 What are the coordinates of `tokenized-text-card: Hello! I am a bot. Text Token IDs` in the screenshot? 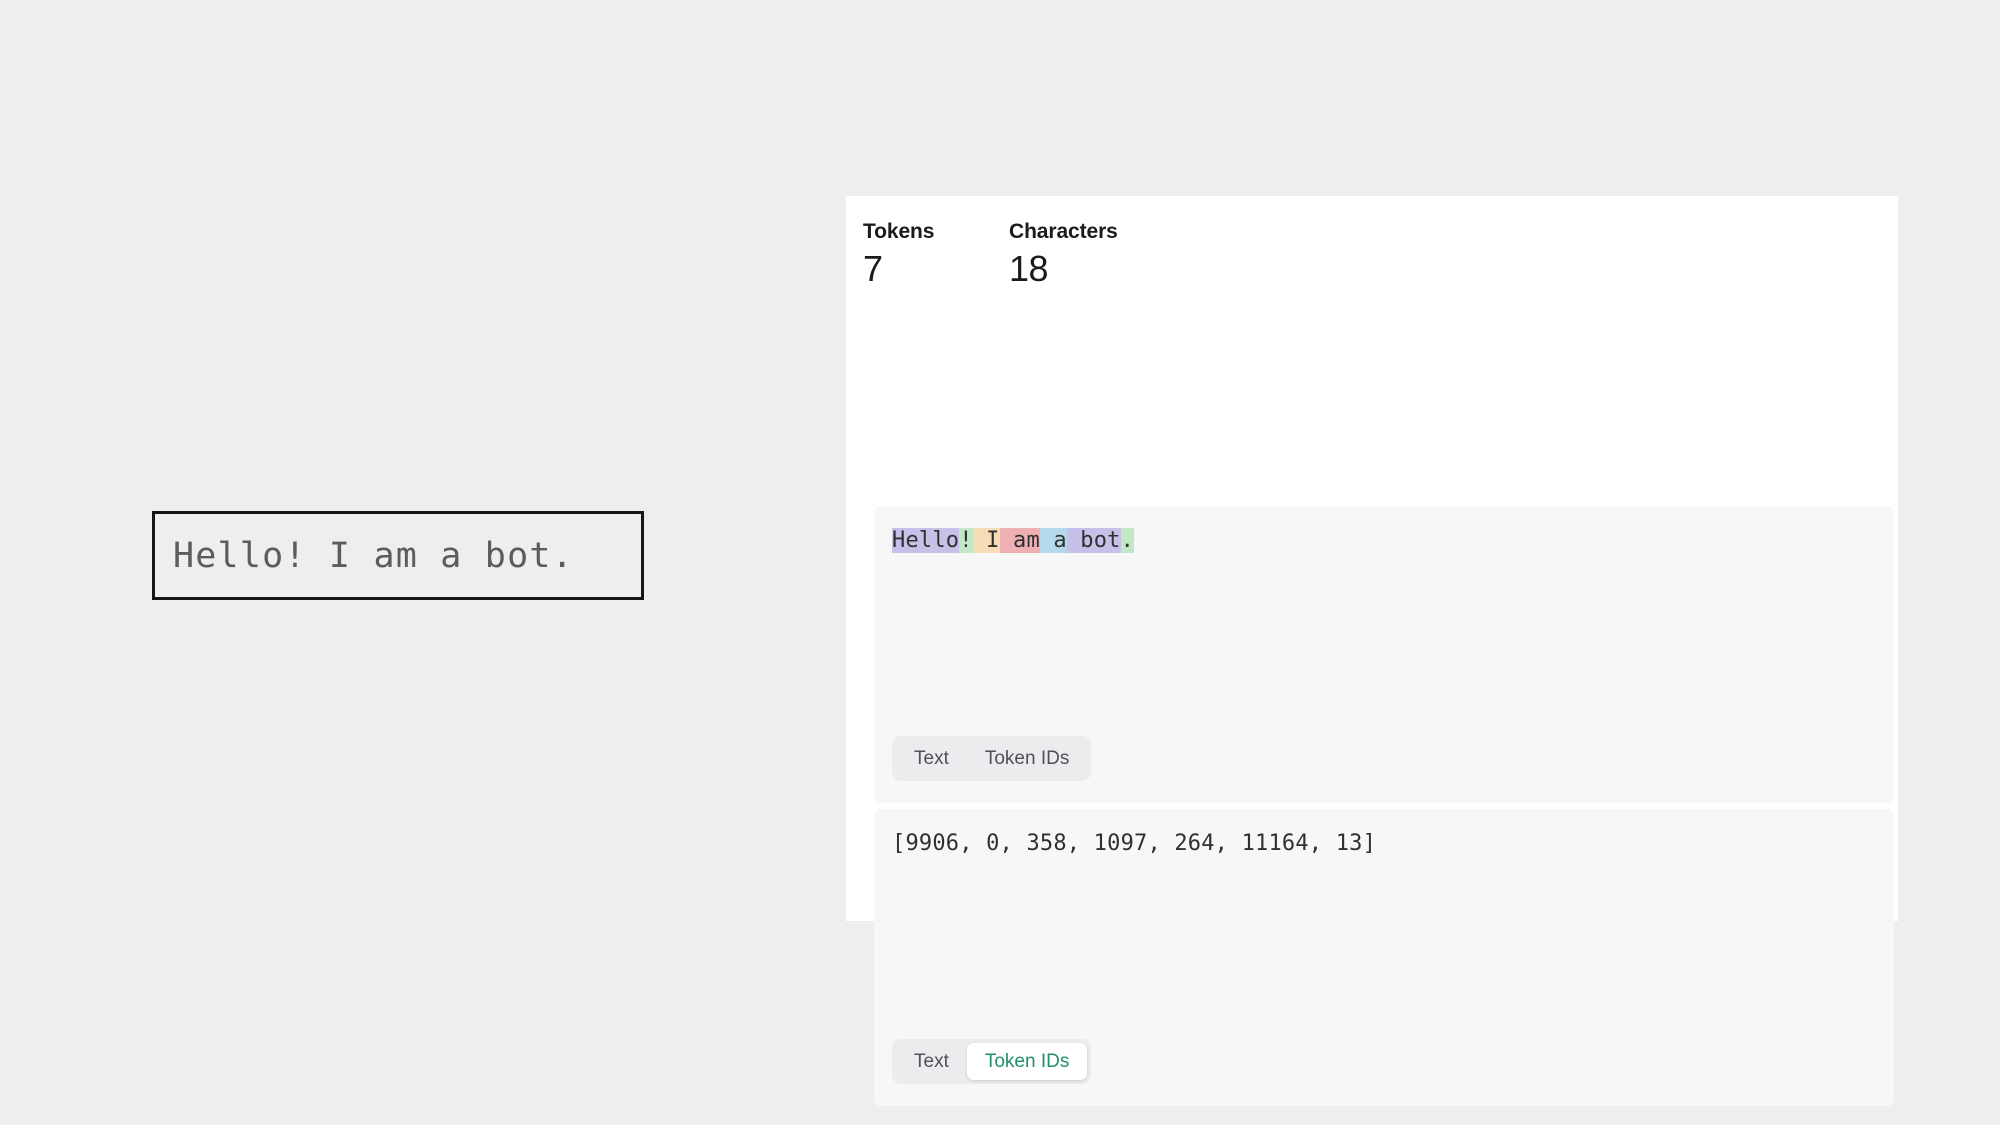 It's located at (1384, 654).